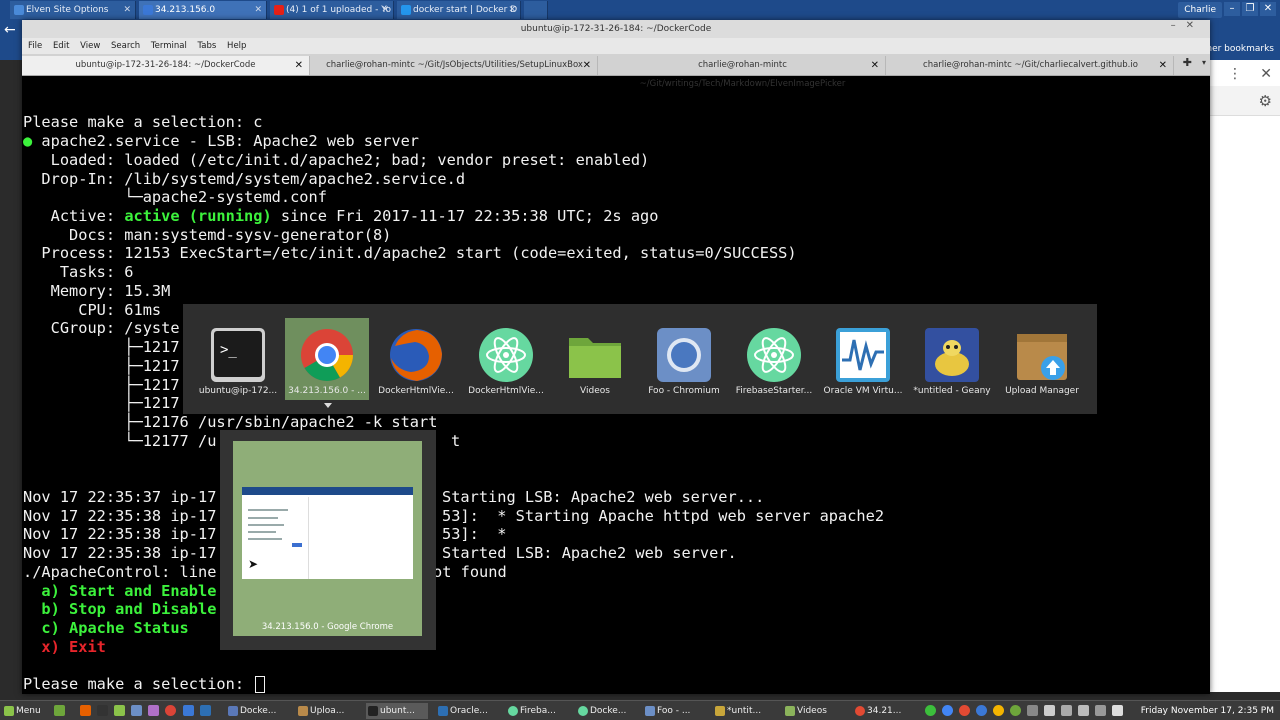  Describe the element at coordinates (1204, 62) in the screenshot. I see `chevron-down-icon: ▾` at that location.